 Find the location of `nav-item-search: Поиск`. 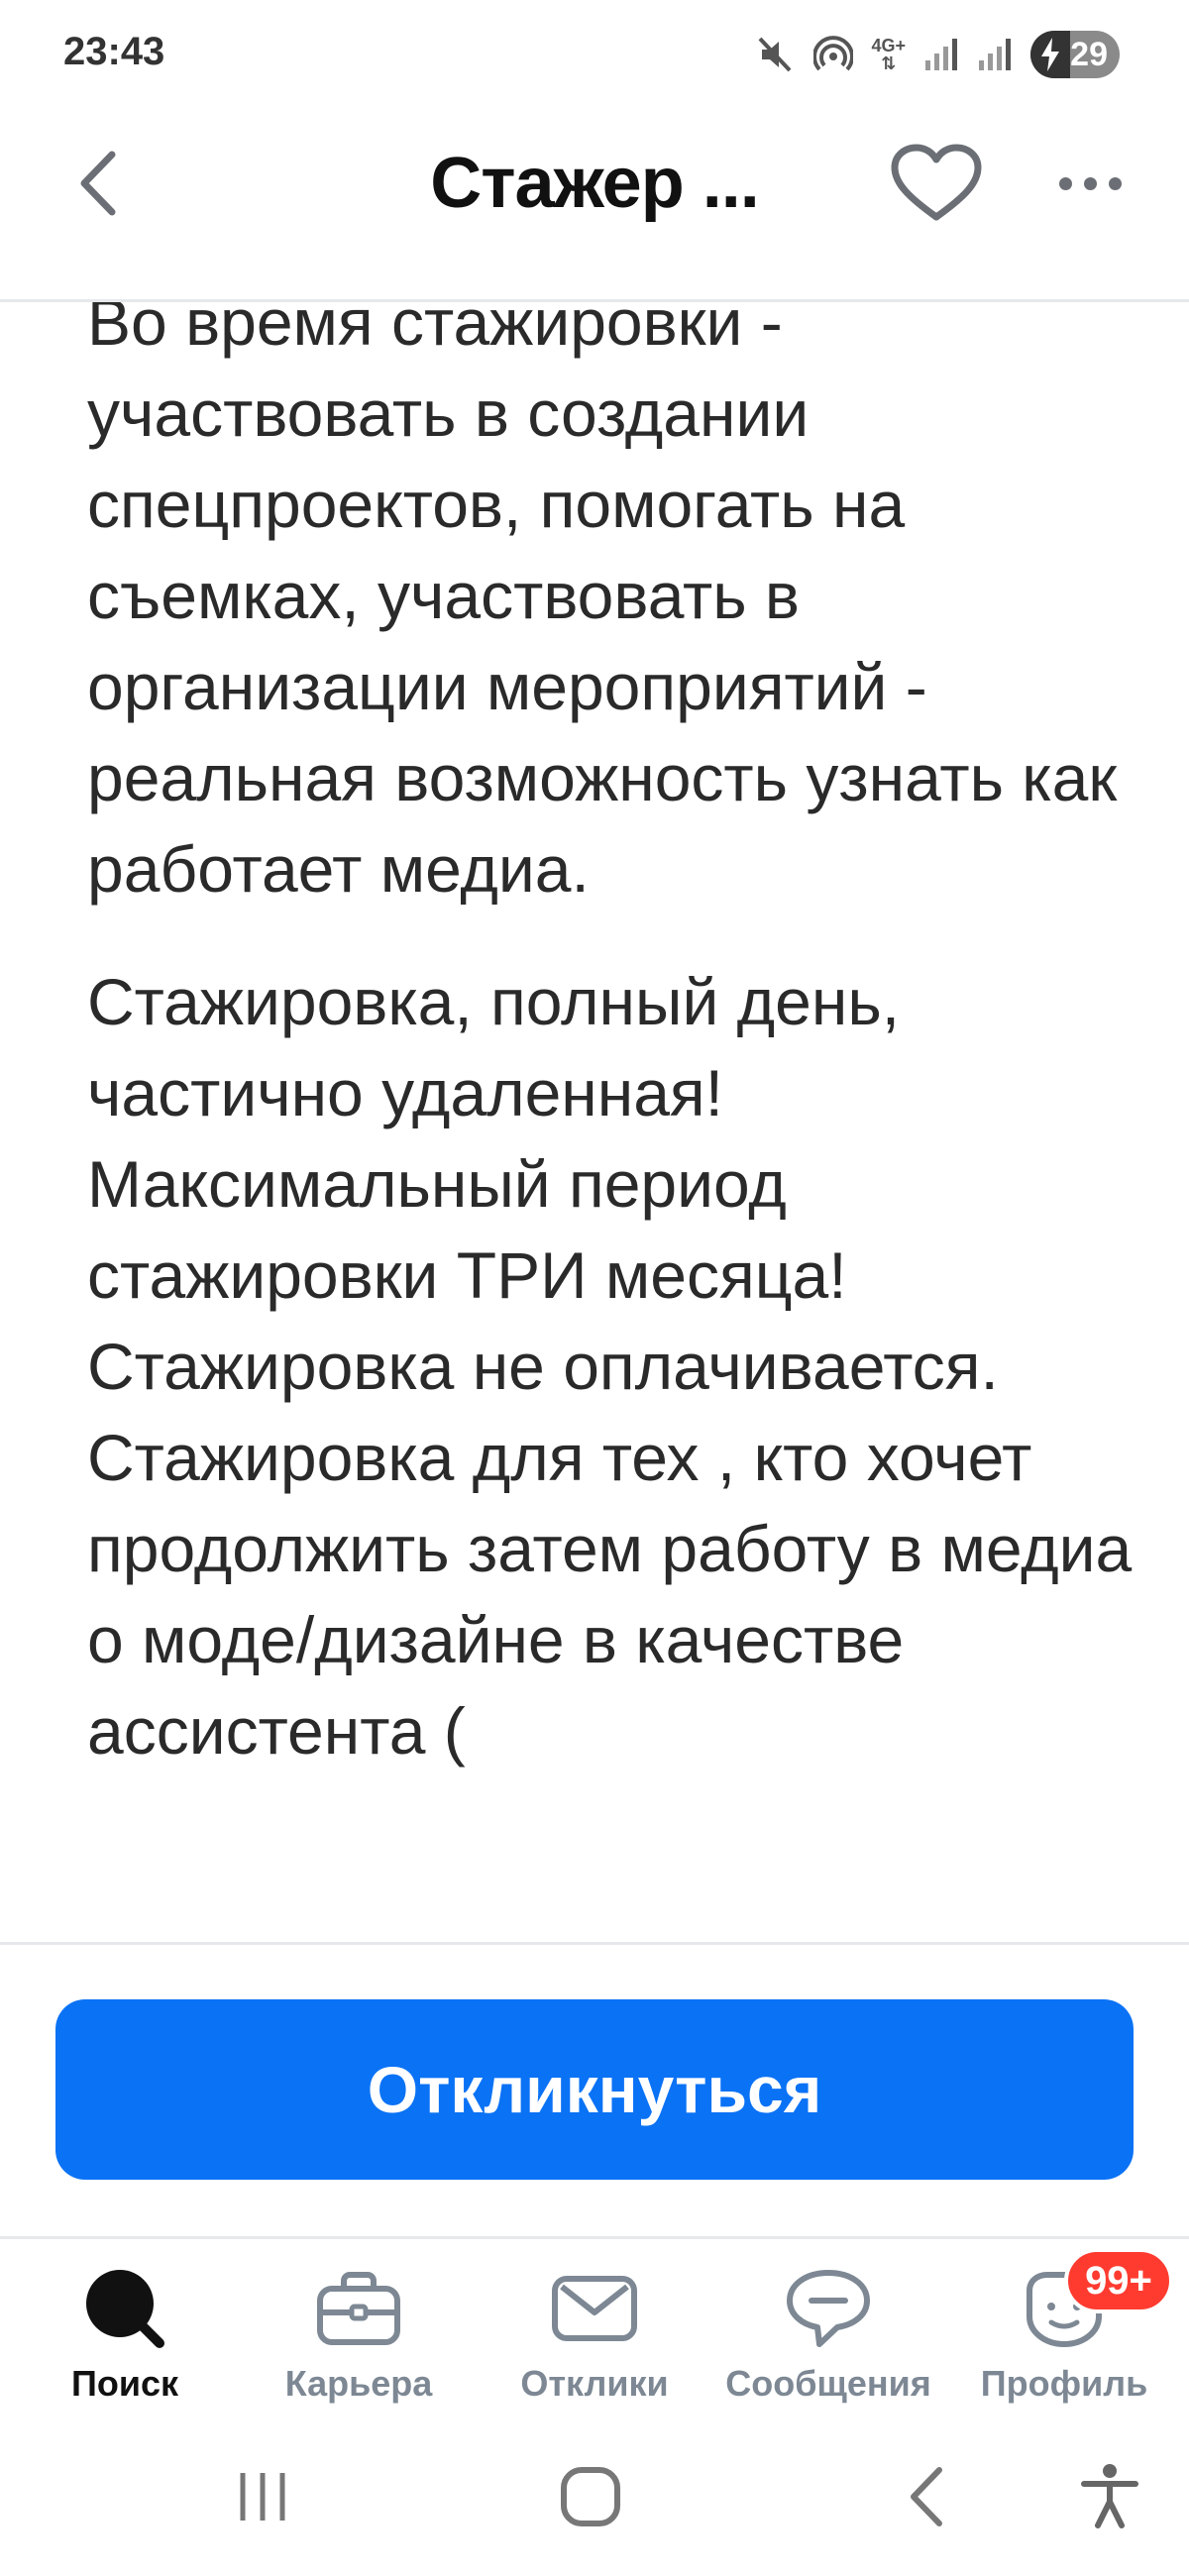

nav-item-search: Поиск is located at coordinates (125, 2338).